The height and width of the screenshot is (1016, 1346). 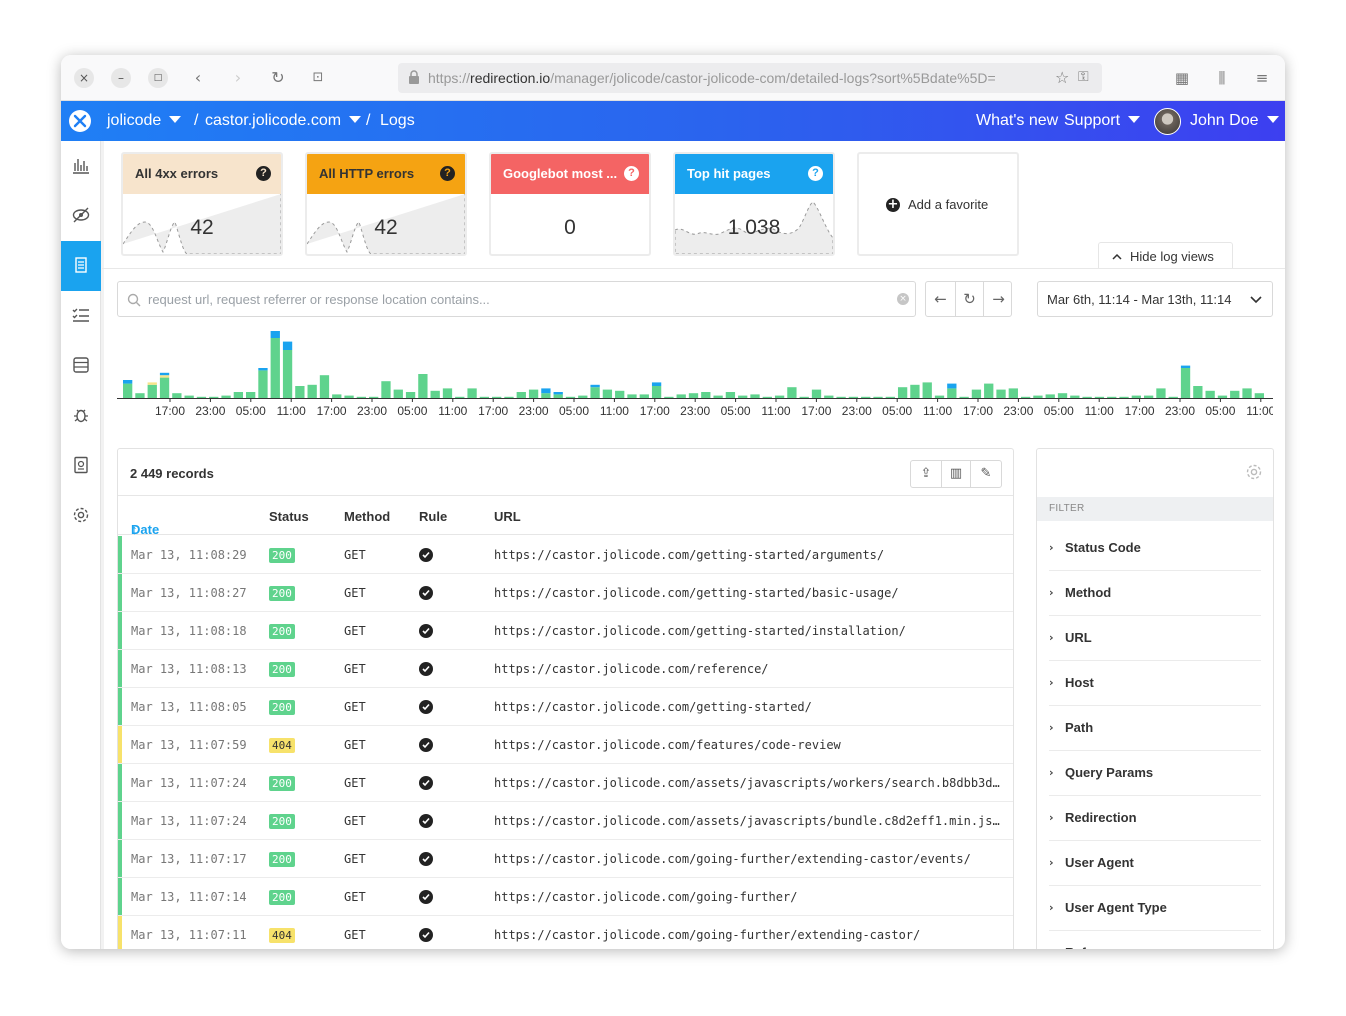 I want to click on reader-view-icon: ⊡, so click(x=318, y=78).